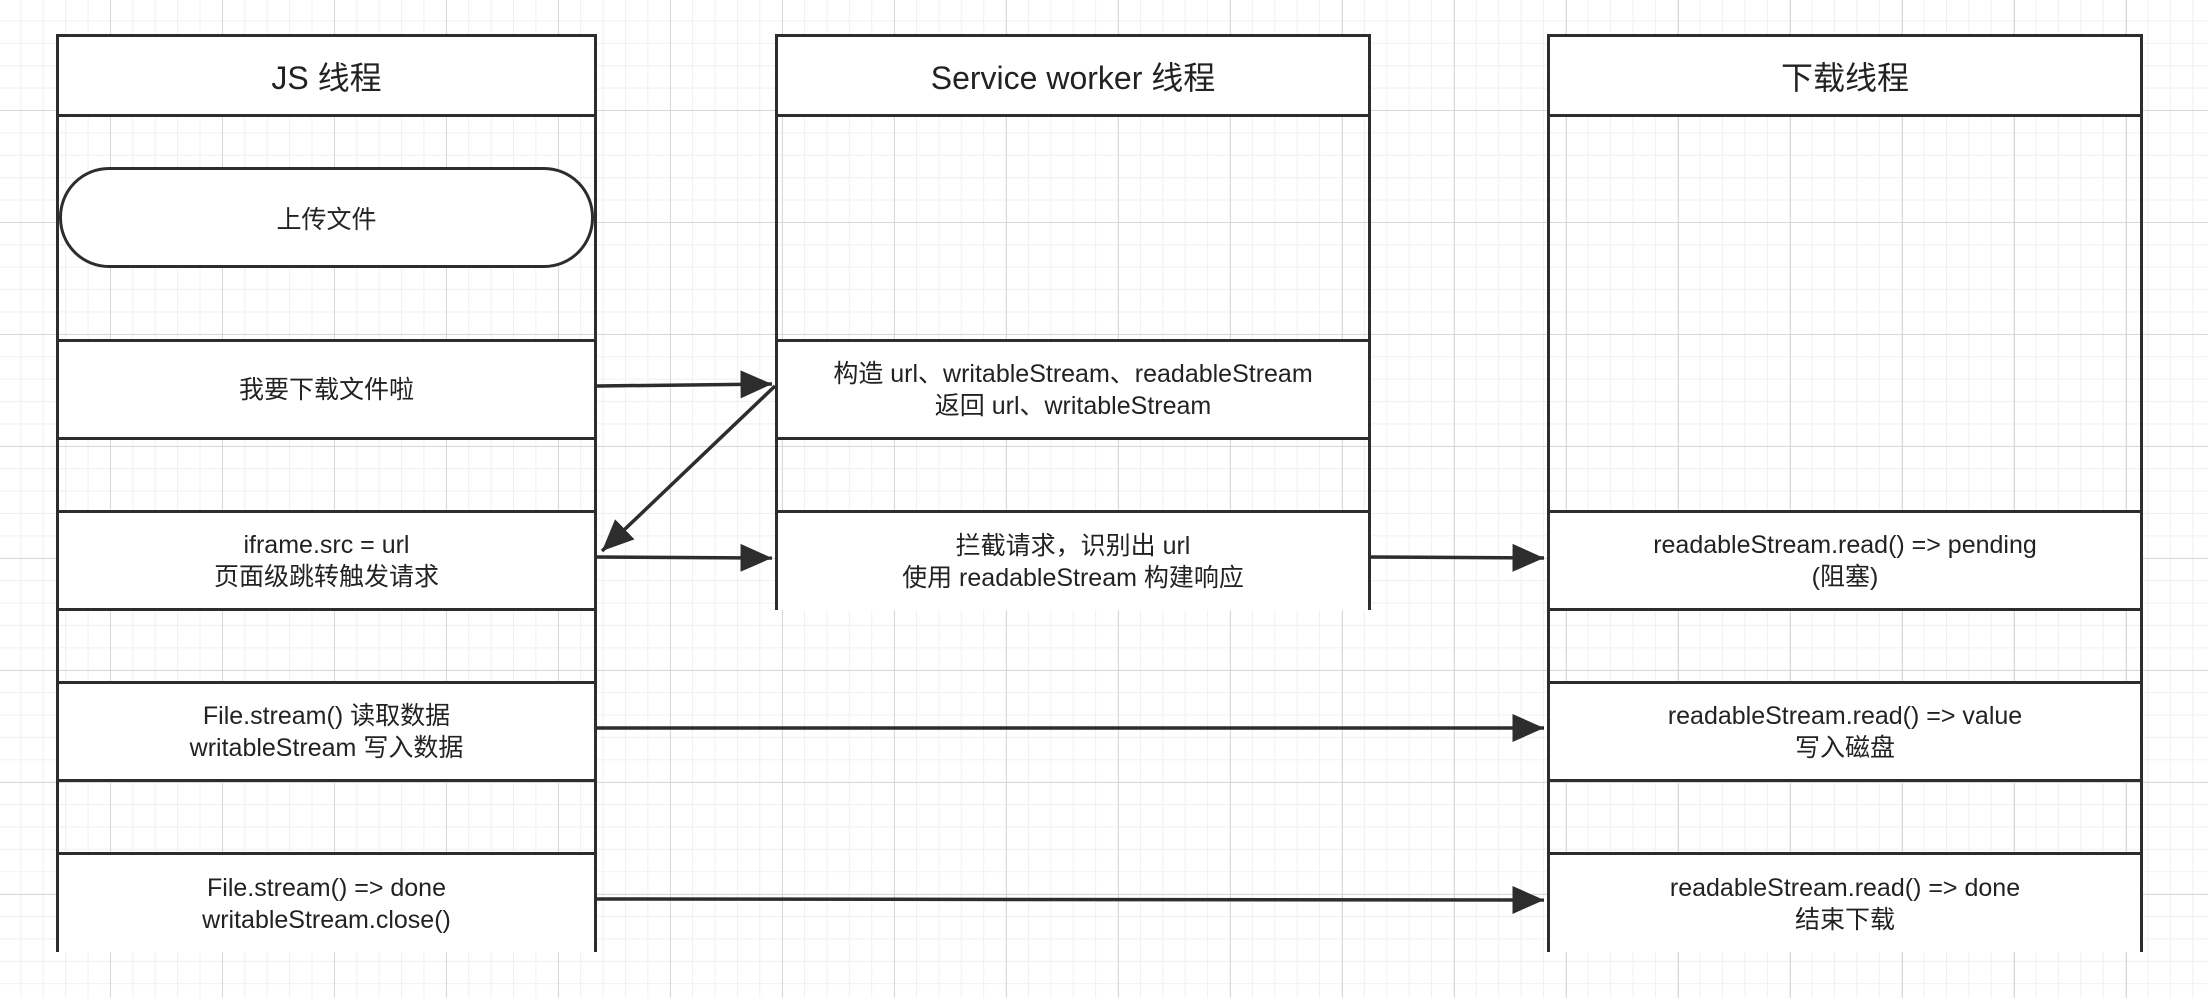 Image resolution: width=2208 pixels, height=998 pixels. Describe the element at coordinates (1845, 544) in the screenshot. I see `dl-step-pending-line1: readableStream.read() => pending` at that location.